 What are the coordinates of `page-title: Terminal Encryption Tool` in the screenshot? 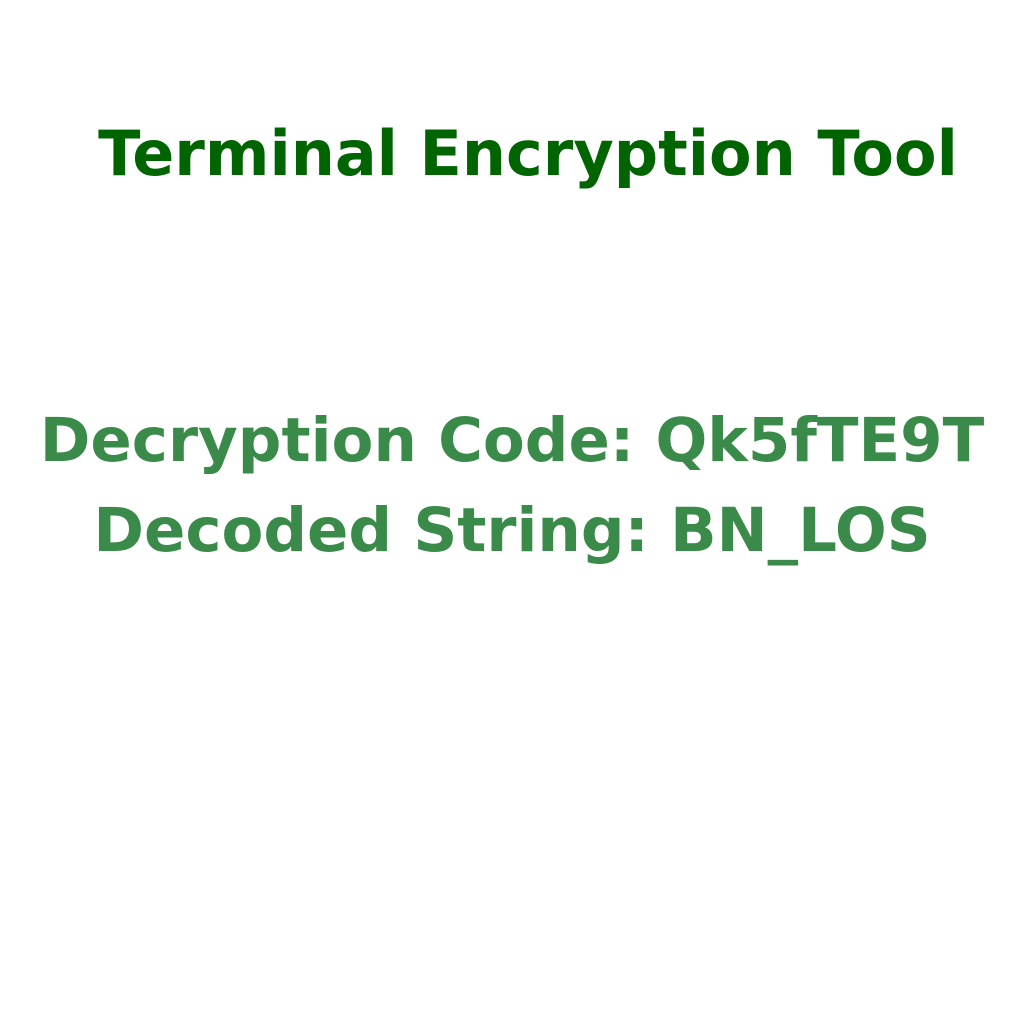 It's located at (528, 153).